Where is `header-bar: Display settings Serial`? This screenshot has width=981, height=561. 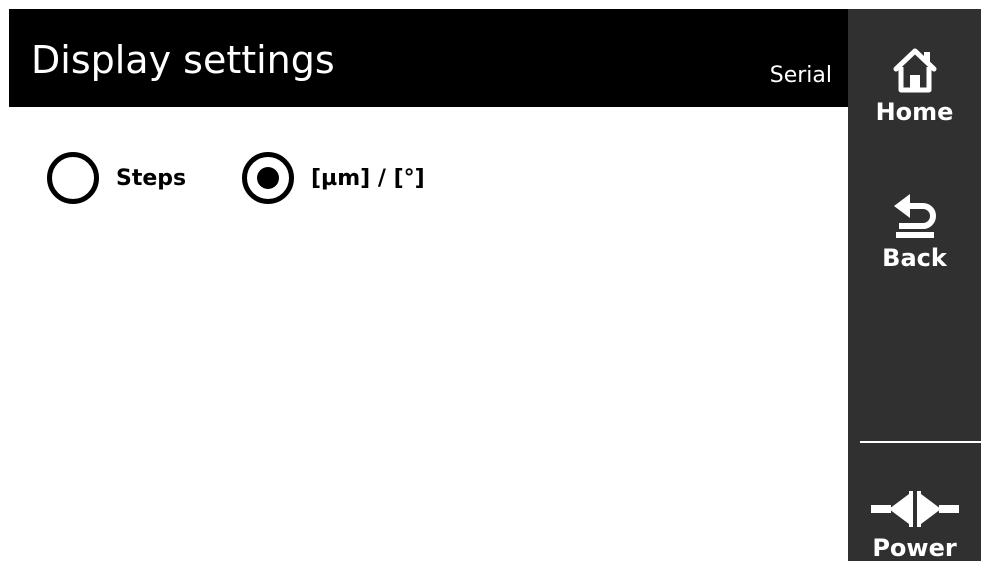 header-bar: Display settings Serial is located at coordinates (428, 58).